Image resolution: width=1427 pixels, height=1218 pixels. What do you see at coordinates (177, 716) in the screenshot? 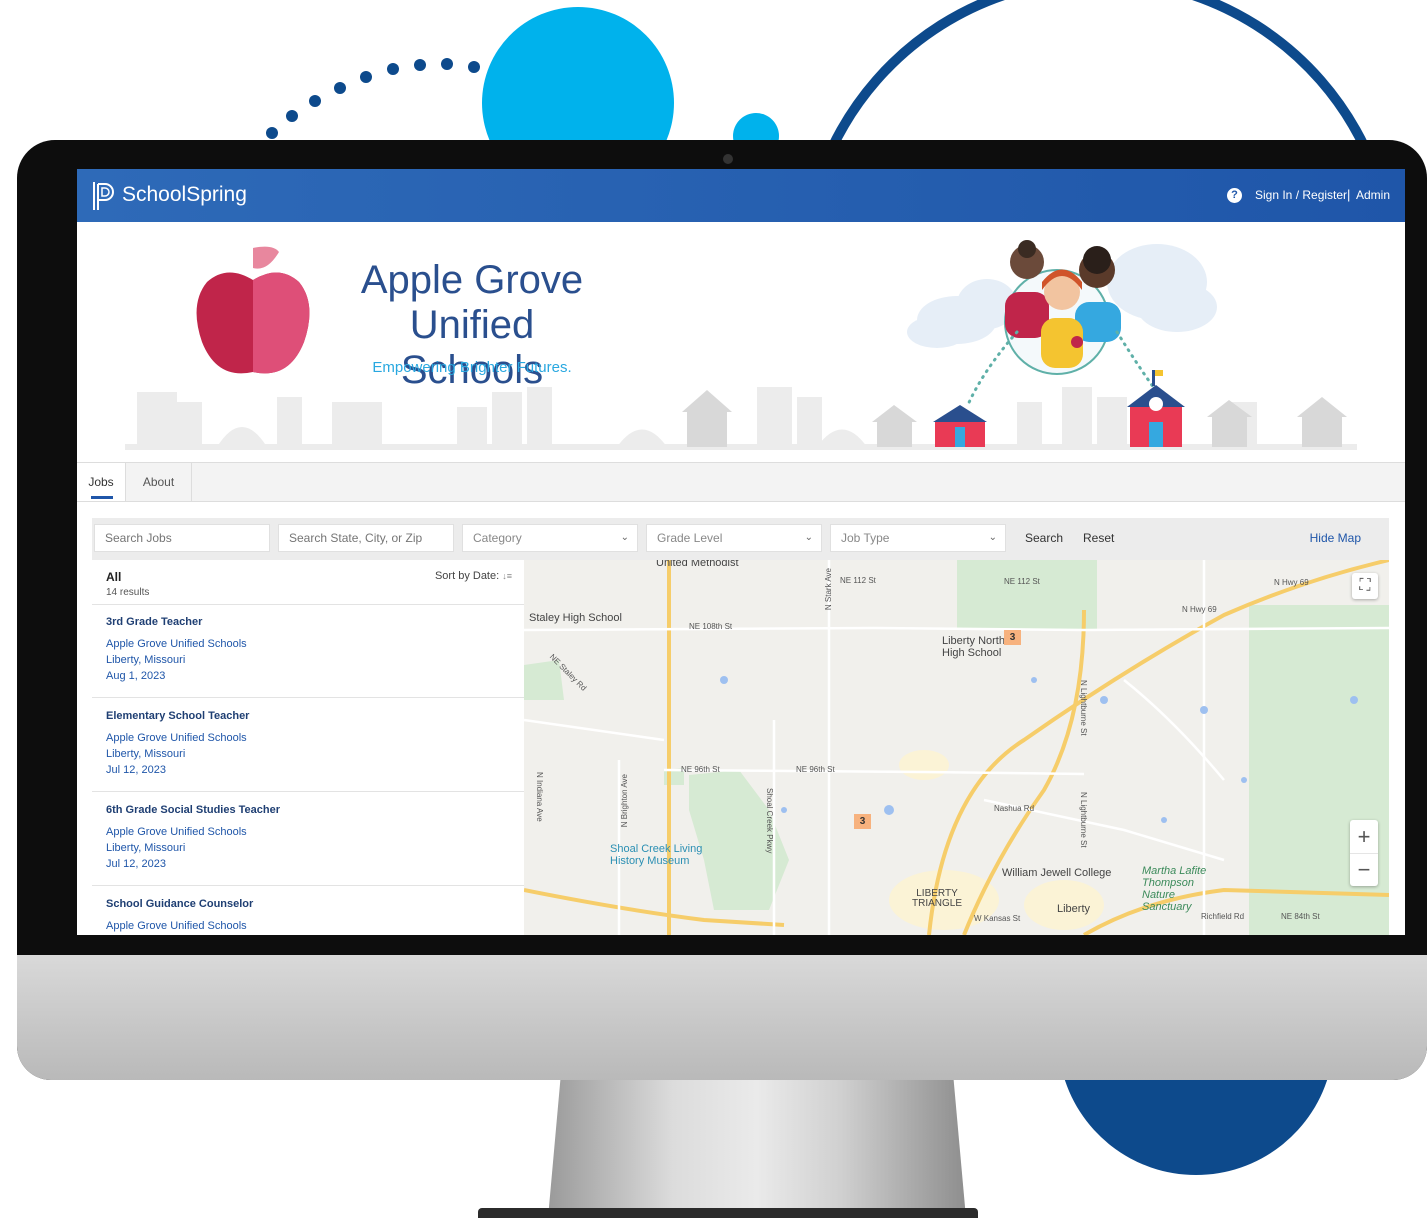
I see `job-title: Elementary School Teacher` at bounding box center [177, 716].